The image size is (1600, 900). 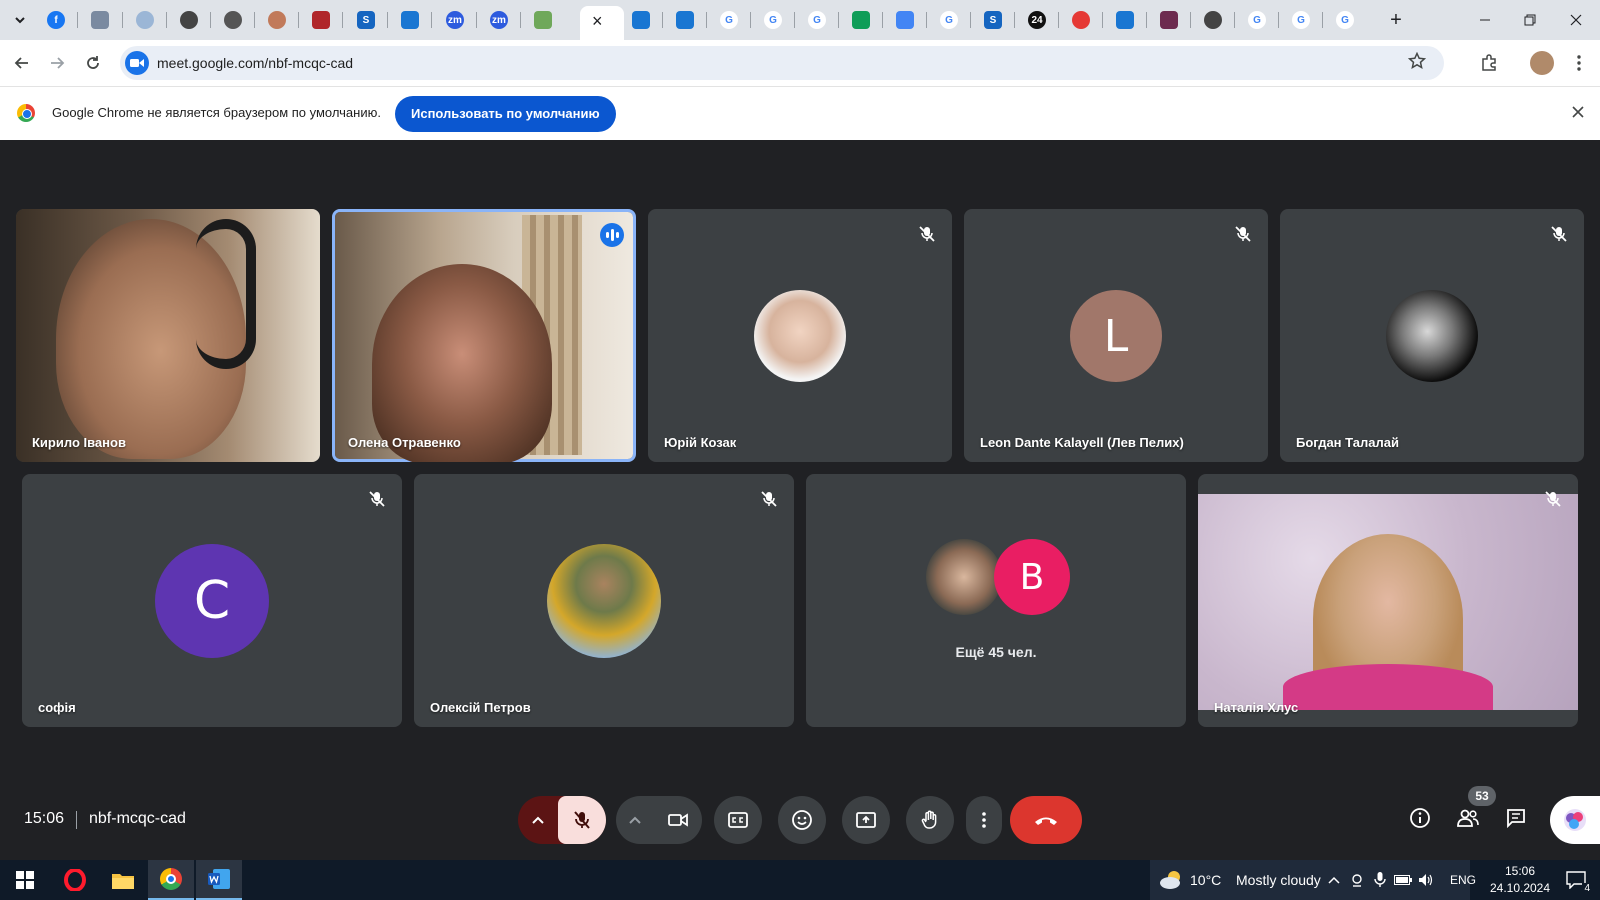 What do you see at coordinates (861, 20) in the screenshot?
I see `chart-tab-icon` at bounding box center [861, 20].